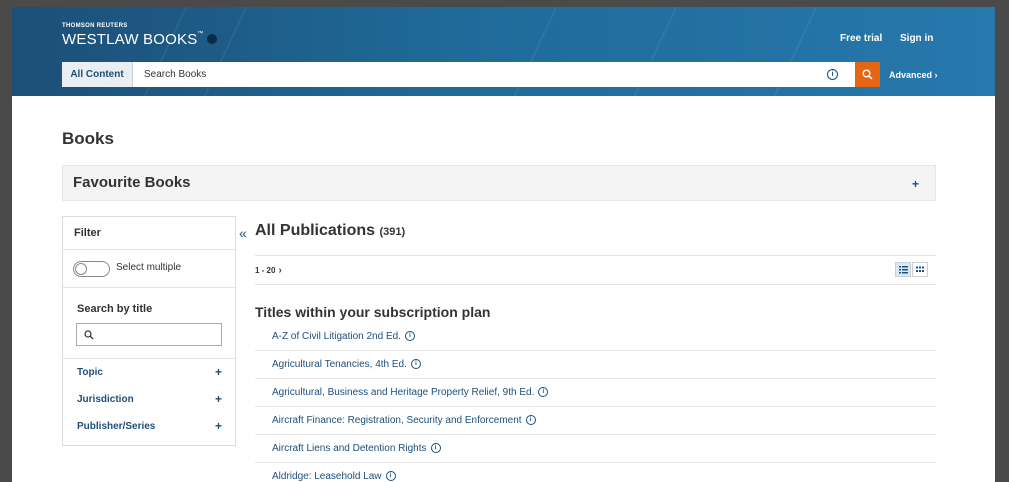  Describe the element at coordinates (149, 334) in the screenshot. I see `title-search-input` at that location.